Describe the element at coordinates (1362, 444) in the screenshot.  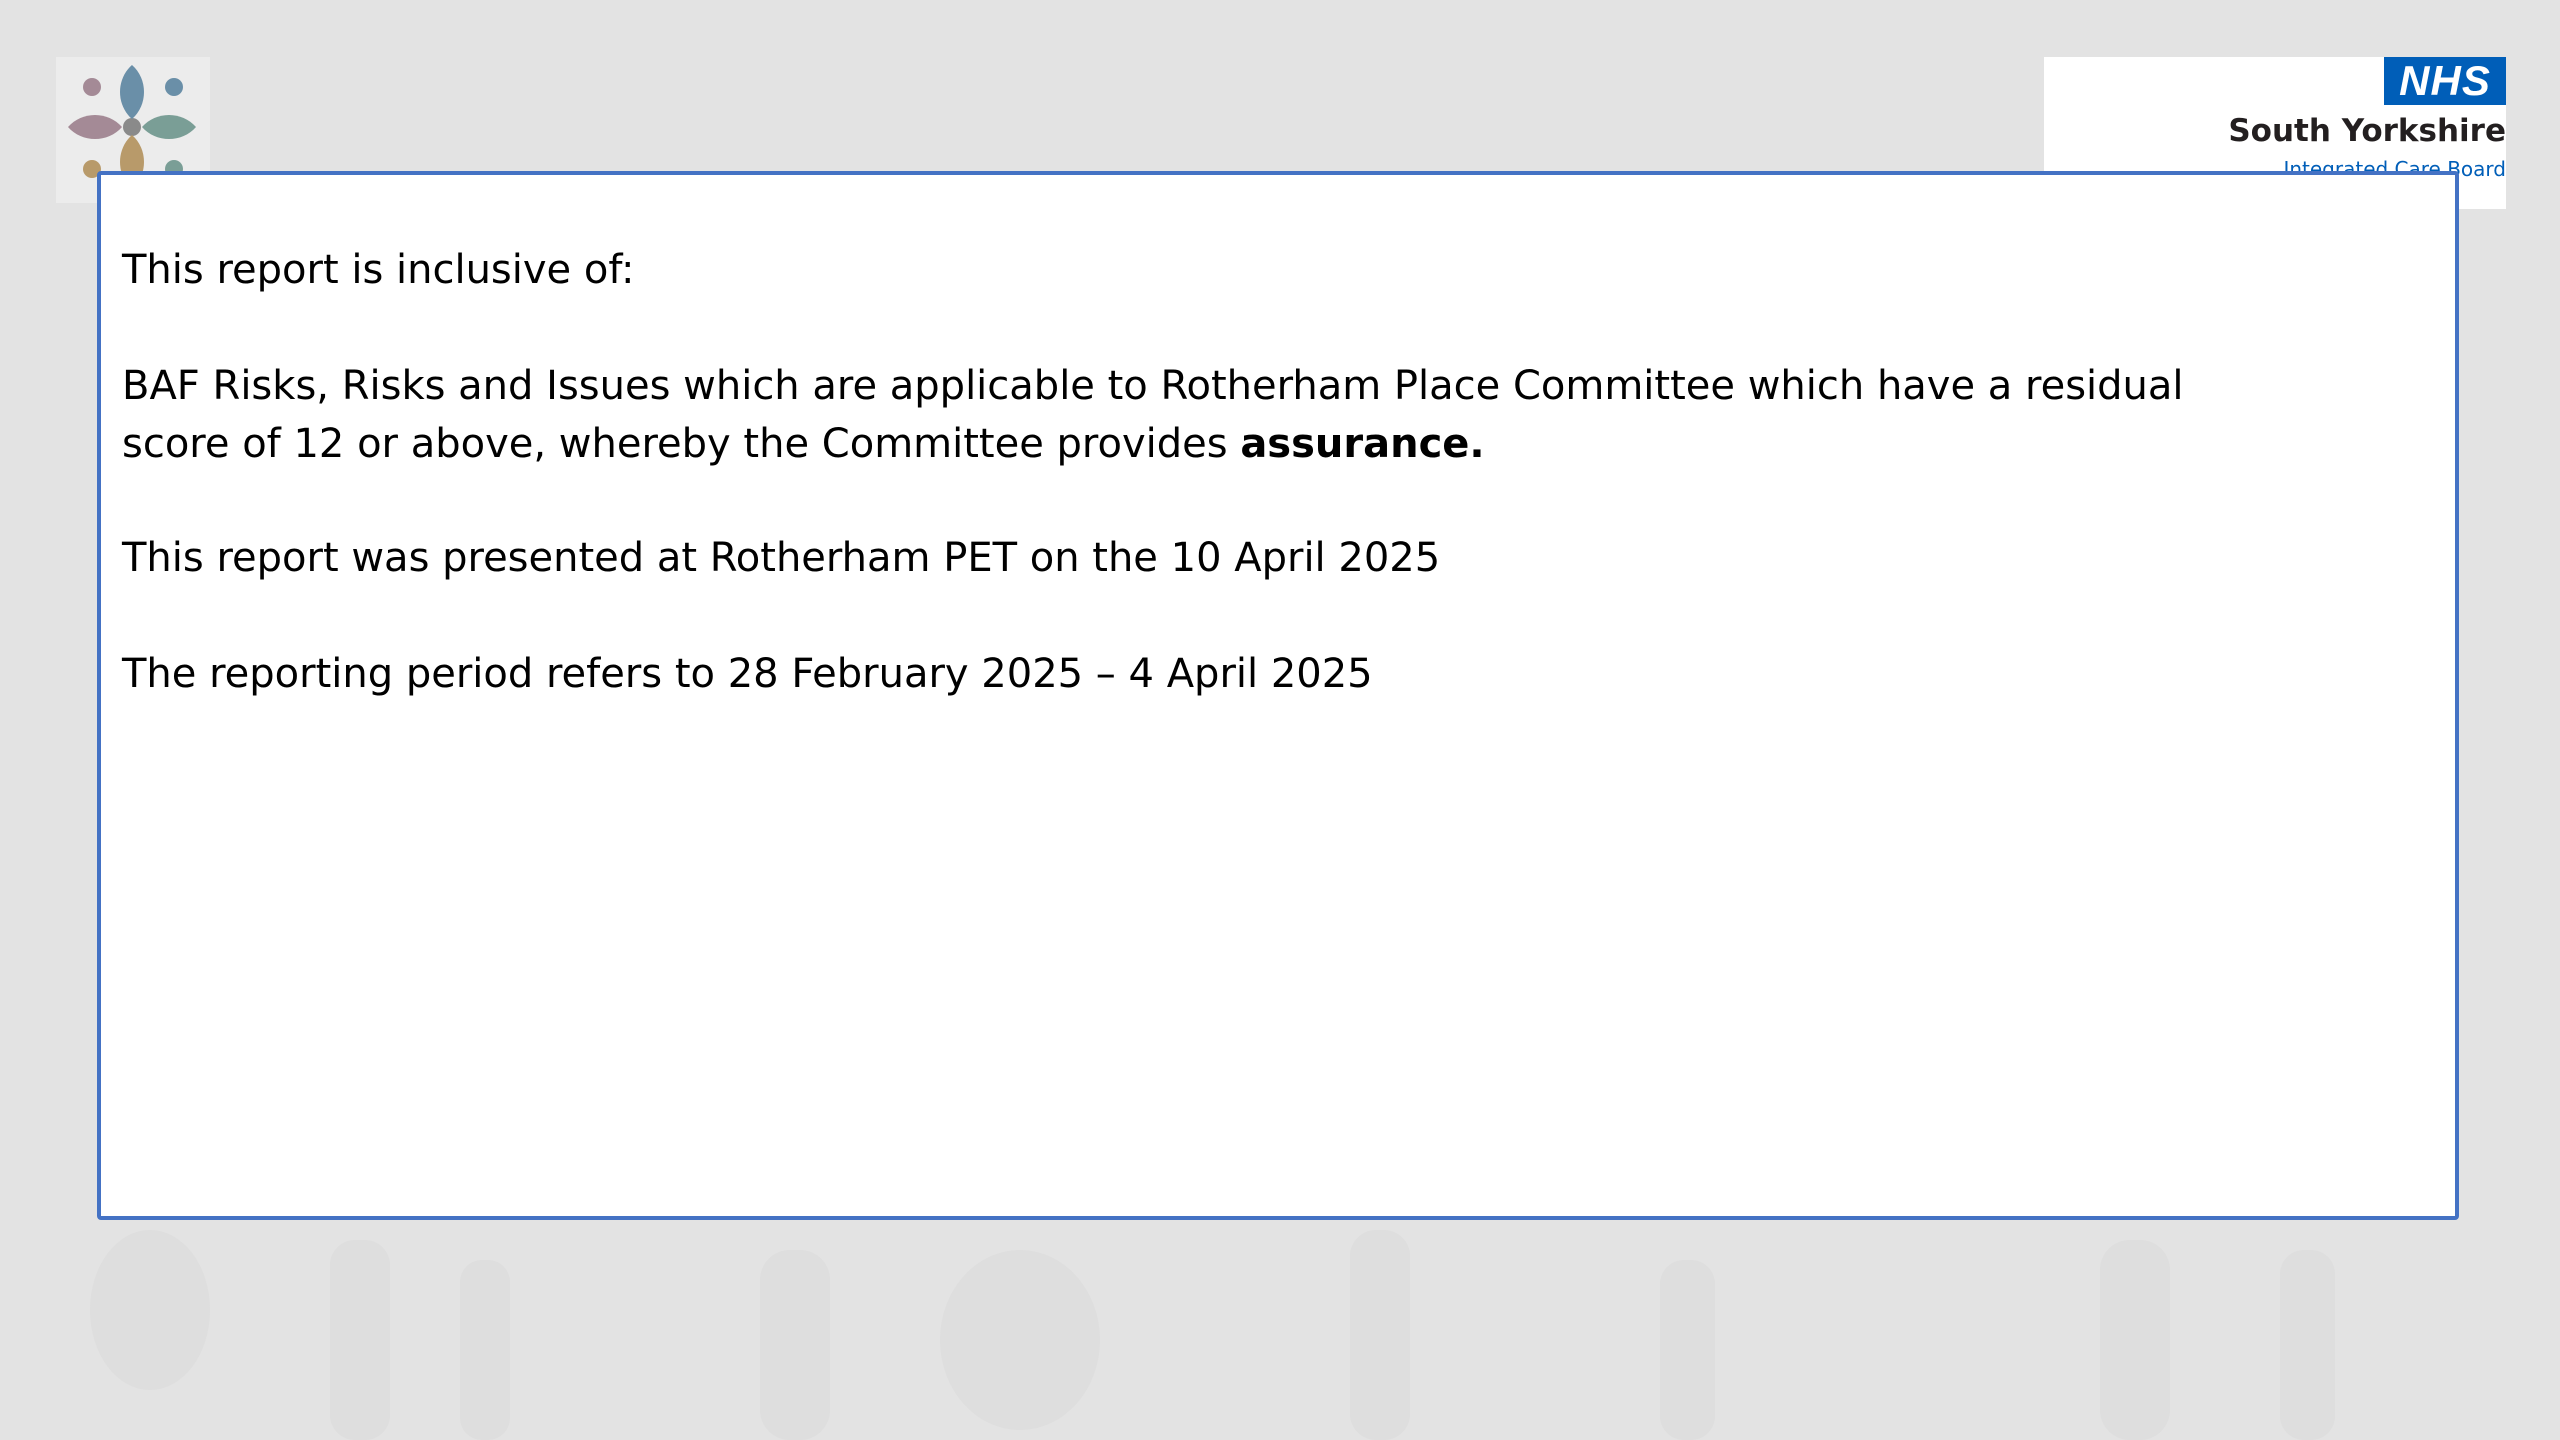
I see `scope-emphasis: assurance.` at that location.